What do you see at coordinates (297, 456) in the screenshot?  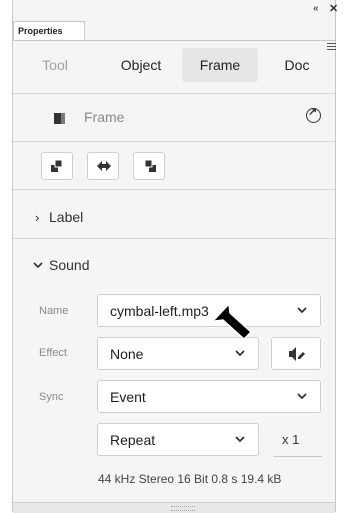 I see `repeat-count-underline` at bounding box center [297, 456].